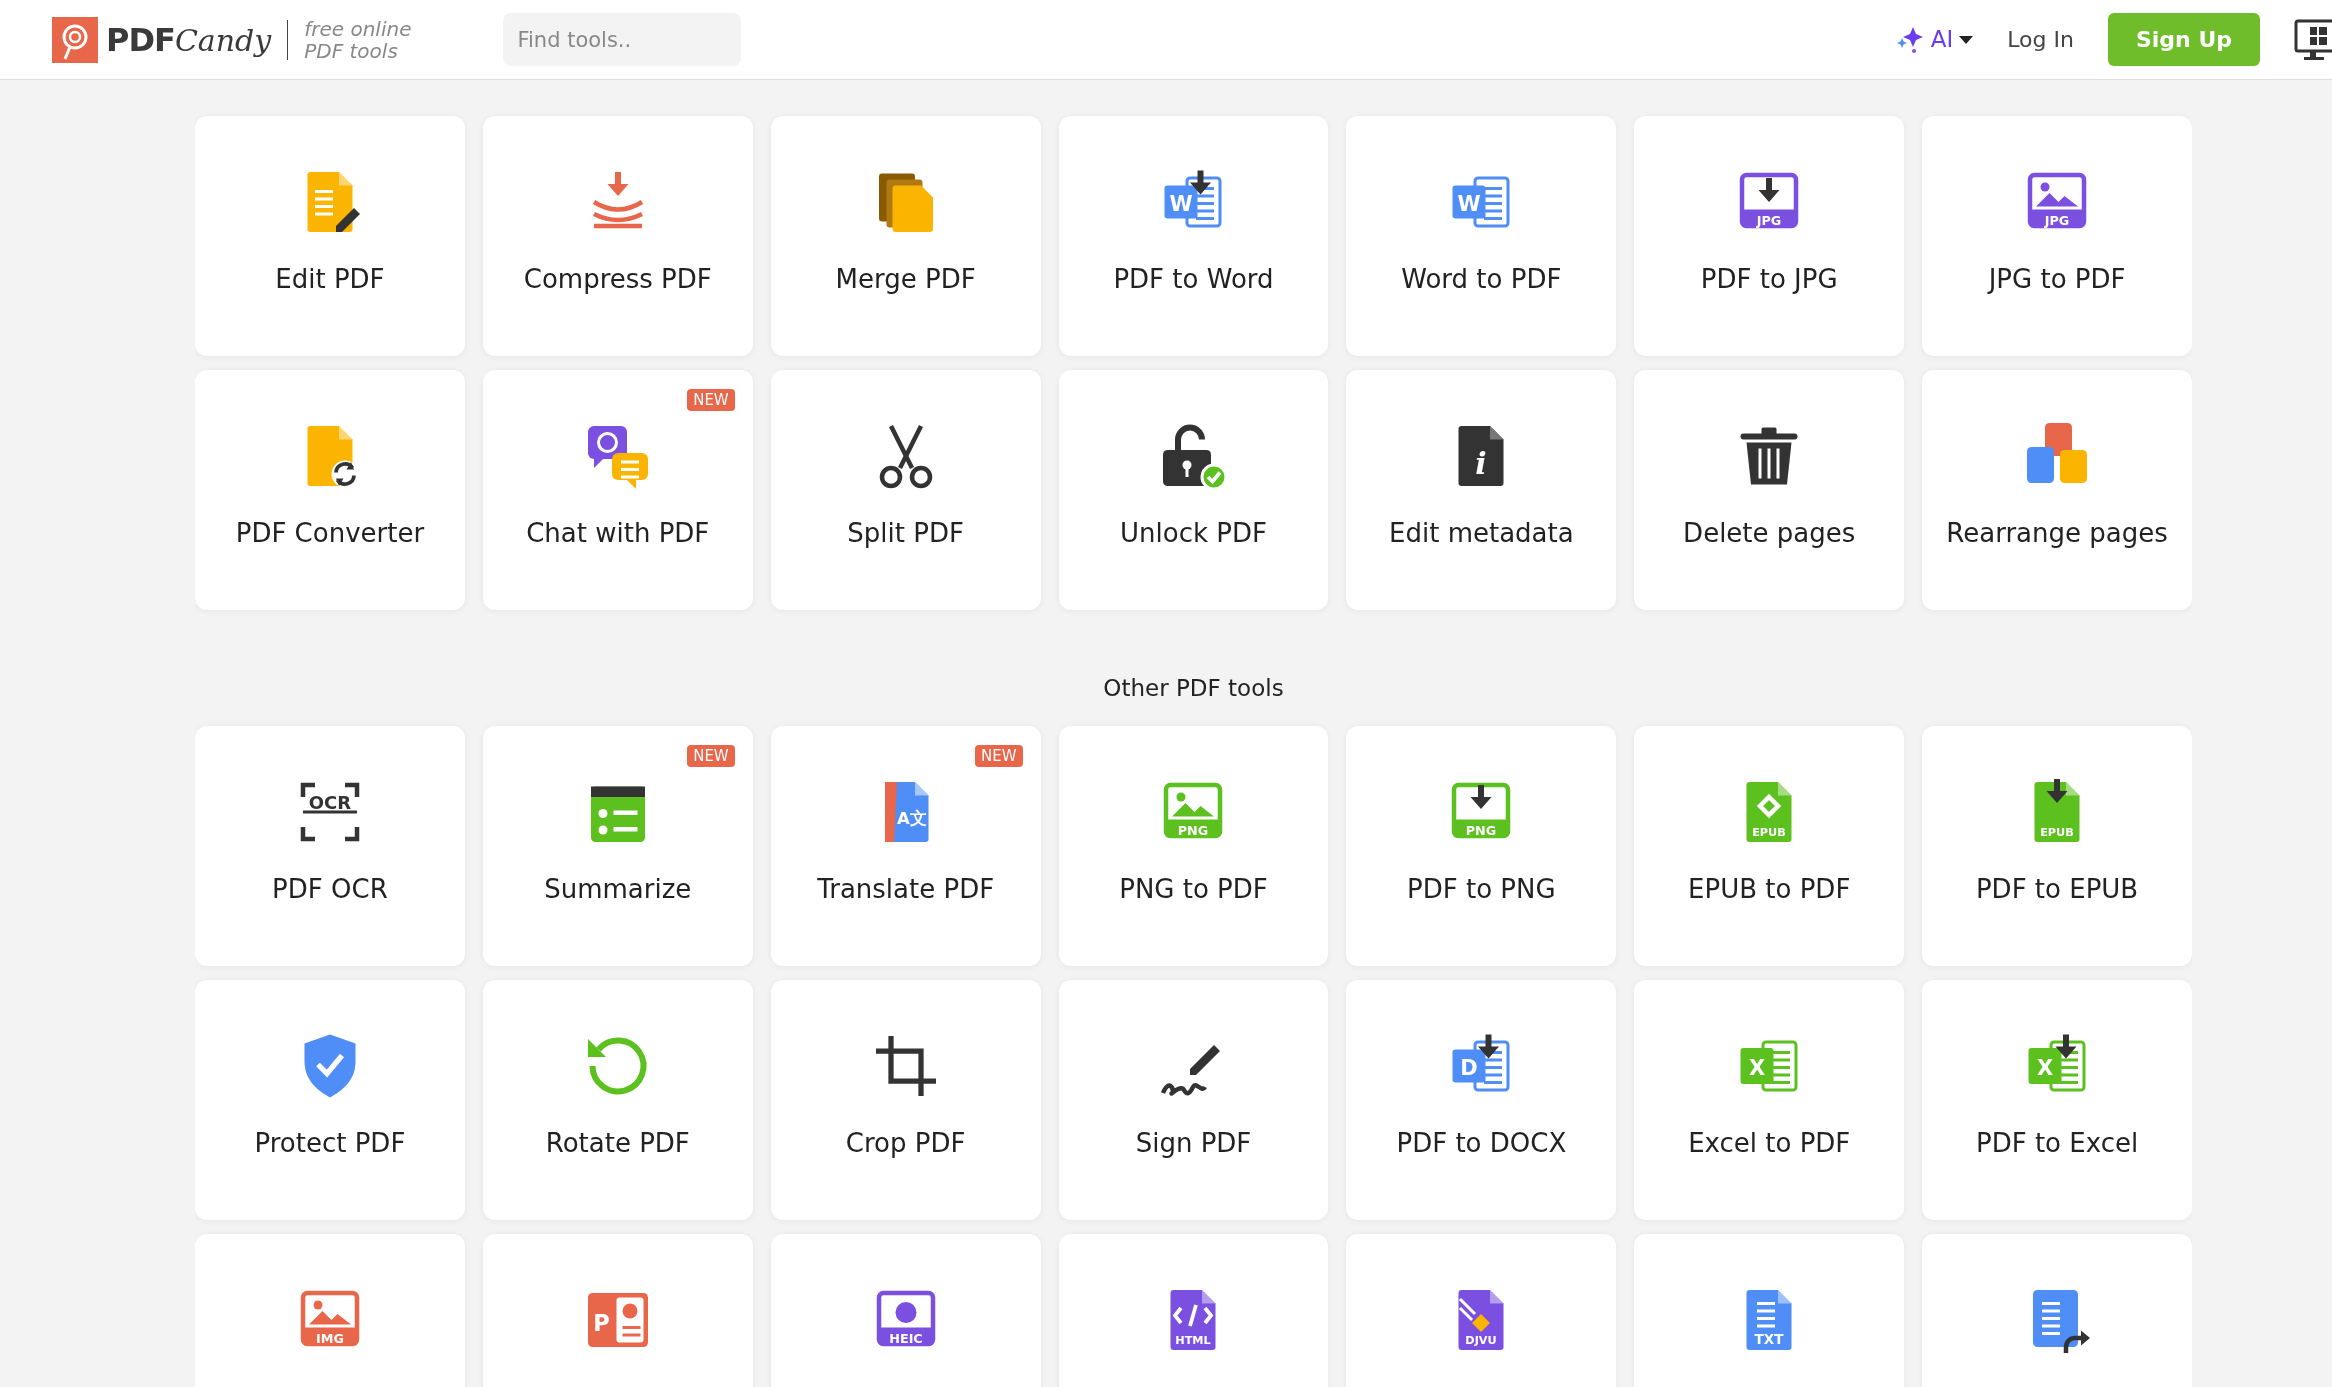 The image size is (2332, 1387). What do you see at coordinates (1481, 490) in the screenshot?
I see `tool-card: i Edit metadata` at bounding box center [1481, 490].